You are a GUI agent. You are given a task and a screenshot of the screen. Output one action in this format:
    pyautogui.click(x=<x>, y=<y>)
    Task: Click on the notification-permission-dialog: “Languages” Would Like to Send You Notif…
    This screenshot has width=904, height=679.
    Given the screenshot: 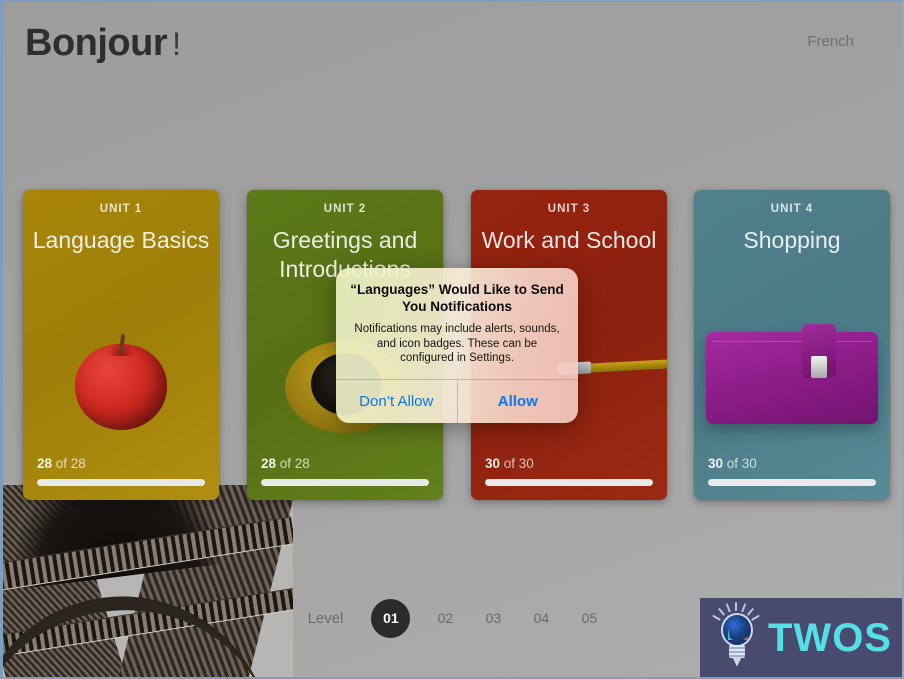 What is the action you would take?
    pyautogui.click(x=457, y=345)
    